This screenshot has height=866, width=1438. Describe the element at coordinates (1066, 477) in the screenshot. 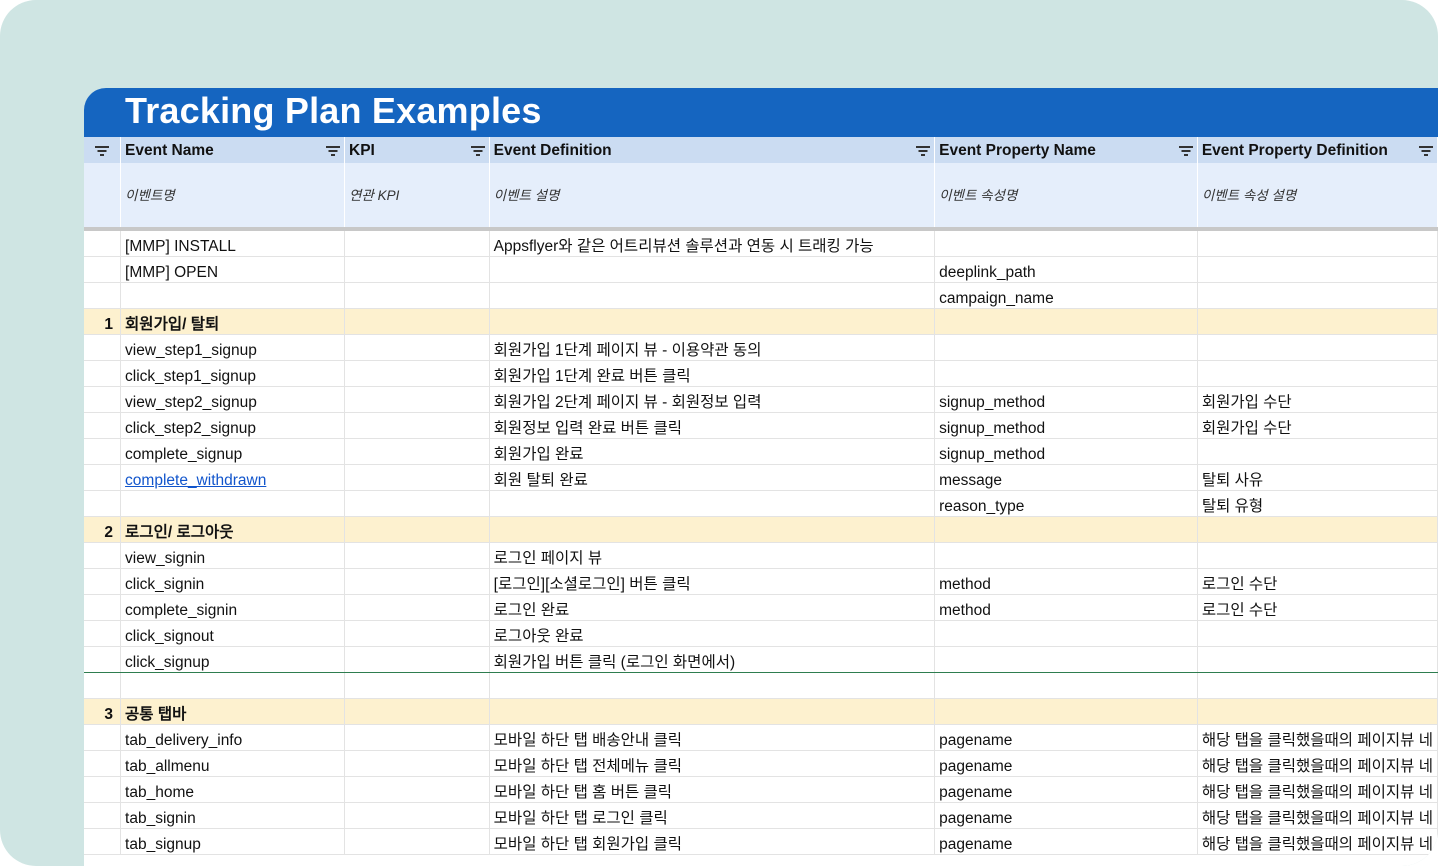

I see `event-property-name-cell: message` at that location.